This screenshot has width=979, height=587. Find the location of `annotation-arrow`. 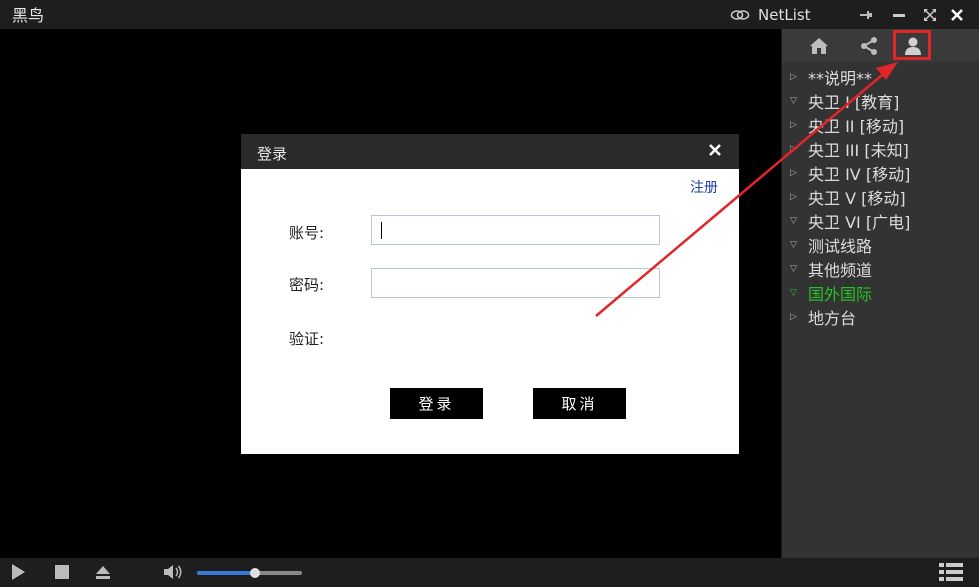

annotation-arrow is located at coordinates (746, 189).